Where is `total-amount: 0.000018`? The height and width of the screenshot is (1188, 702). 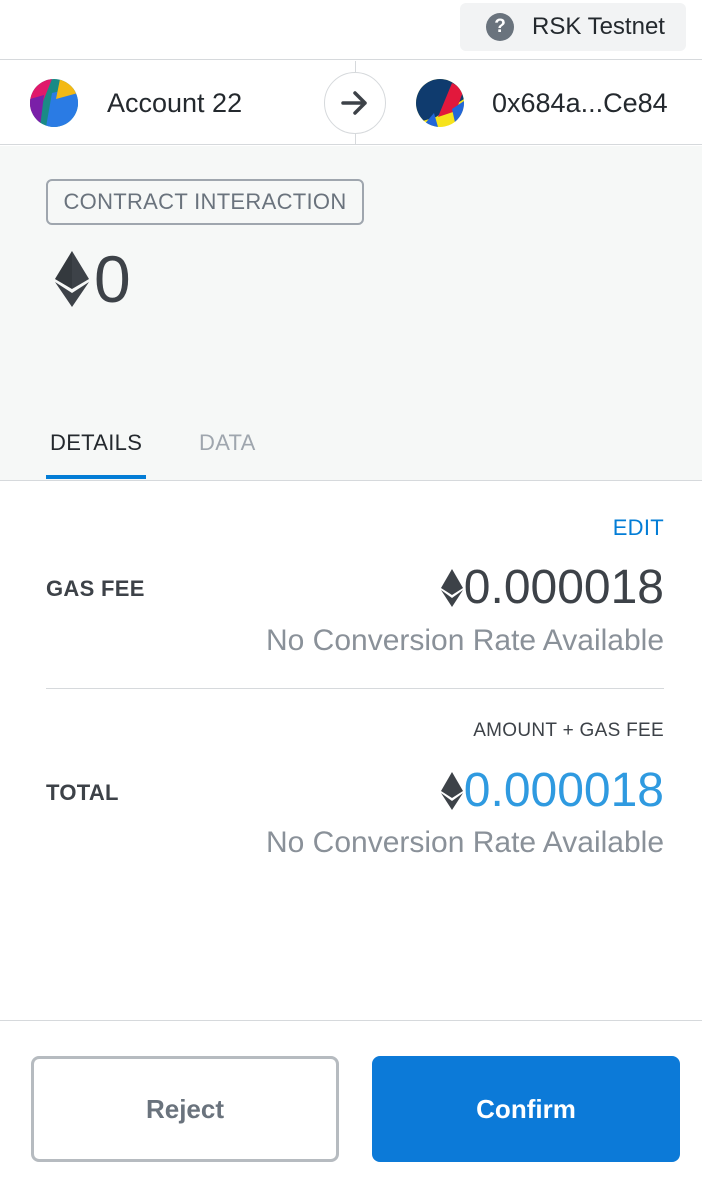 total-amount: 0.000018 is located at coordinates (552, 791).